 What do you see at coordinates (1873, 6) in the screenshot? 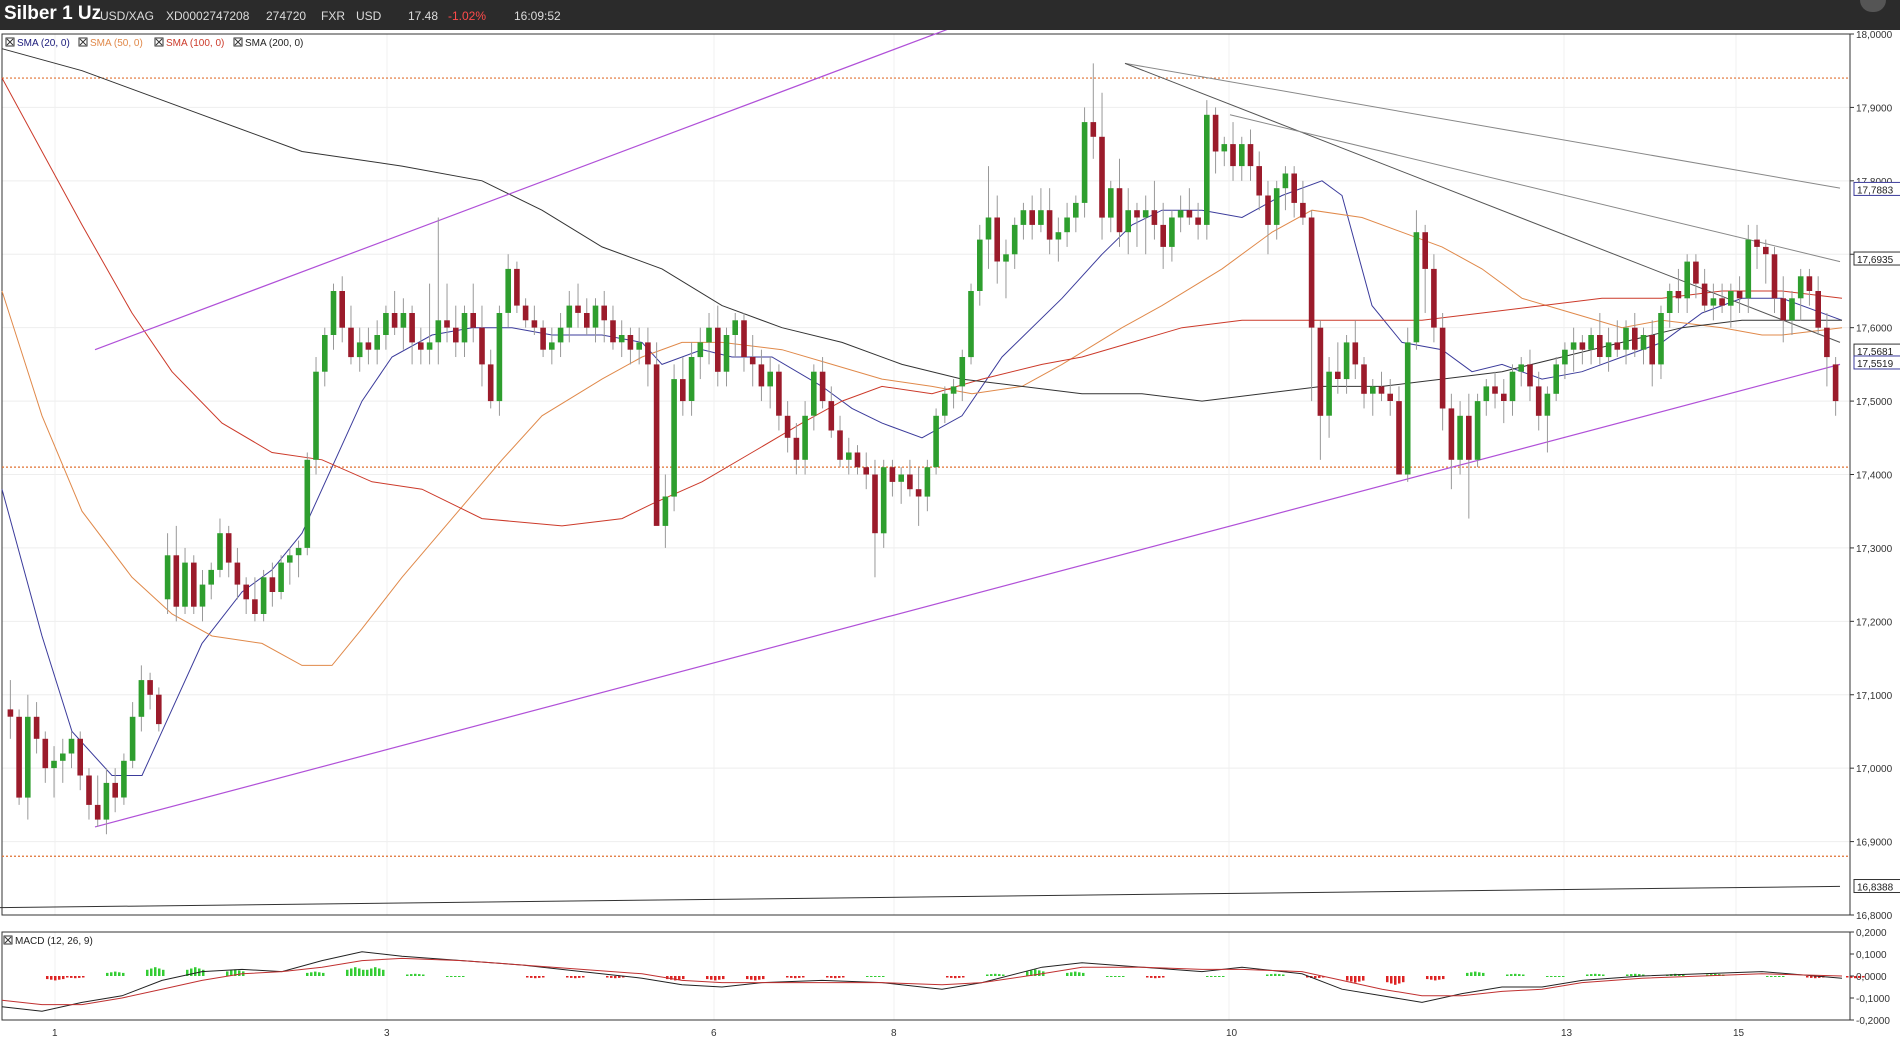
I see `header-handle-icon` at bounding box center [1873, 6].